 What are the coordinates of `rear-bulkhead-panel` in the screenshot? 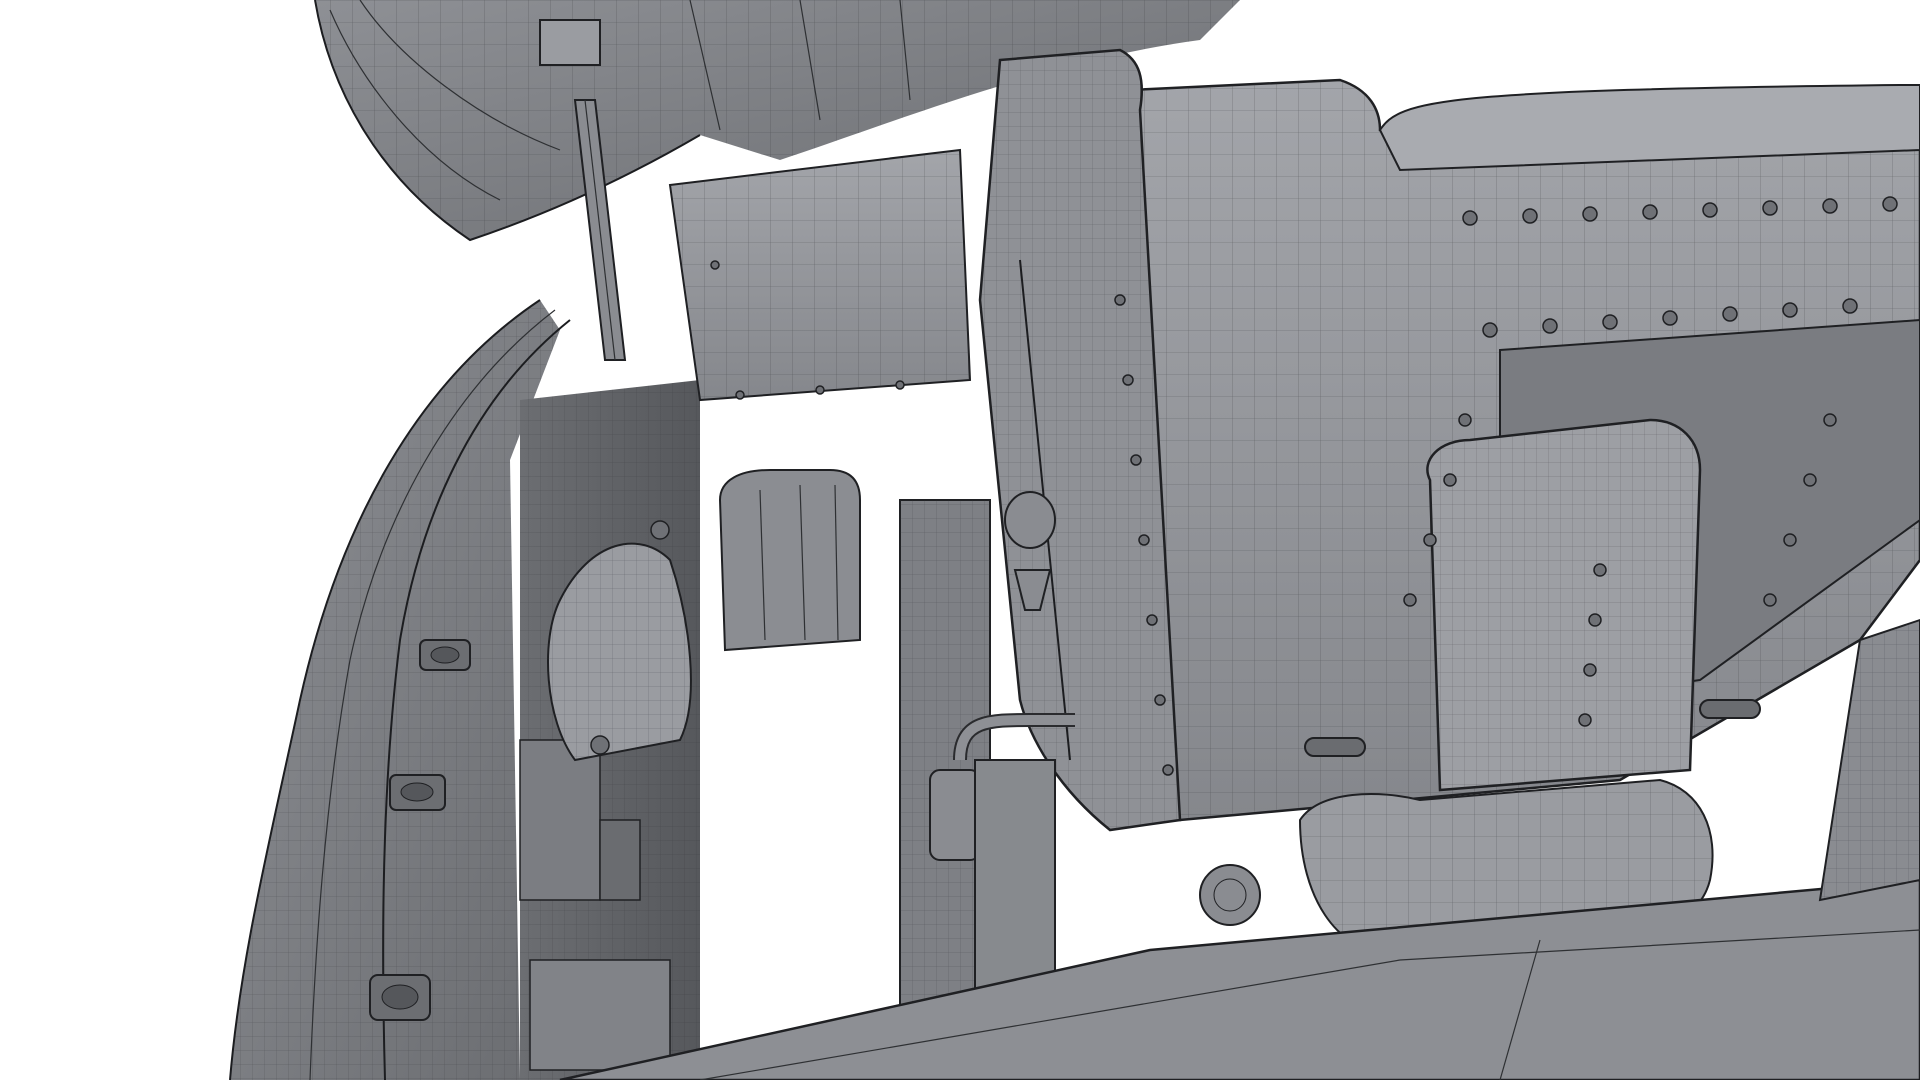 It's located at (820, 275).